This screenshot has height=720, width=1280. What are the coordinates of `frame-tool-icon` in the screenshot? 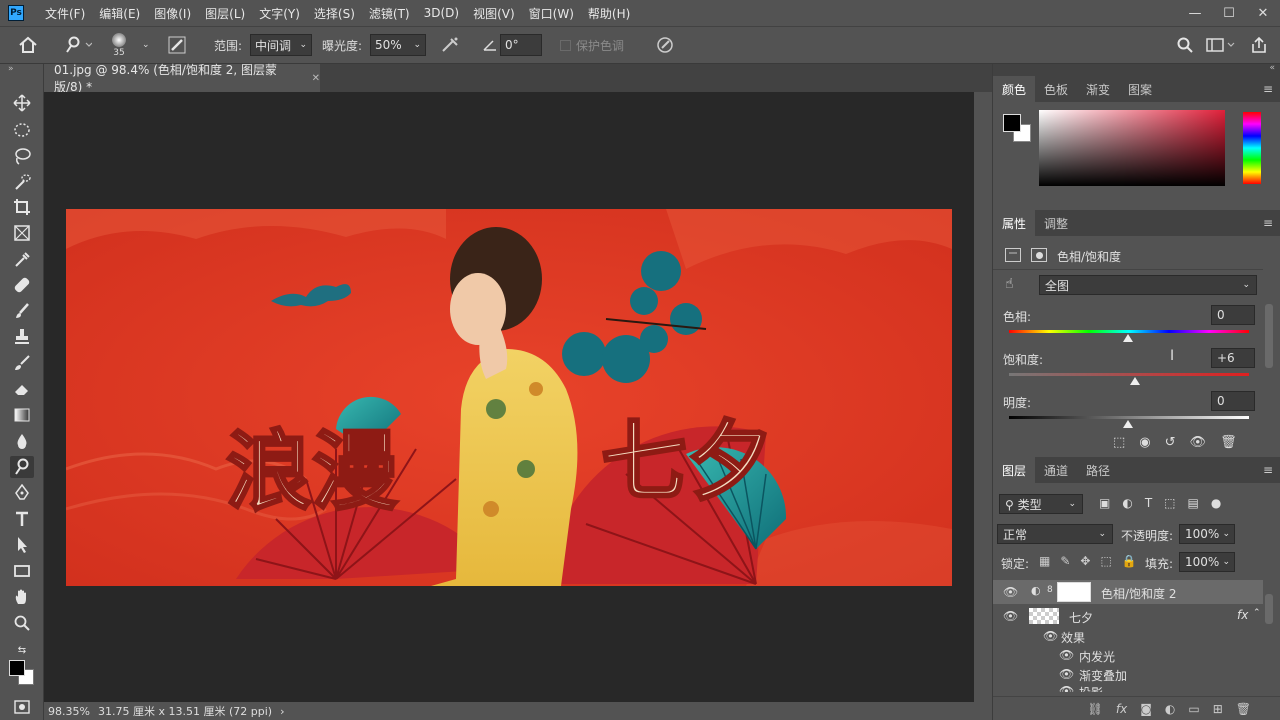 It's located at (22, 233).